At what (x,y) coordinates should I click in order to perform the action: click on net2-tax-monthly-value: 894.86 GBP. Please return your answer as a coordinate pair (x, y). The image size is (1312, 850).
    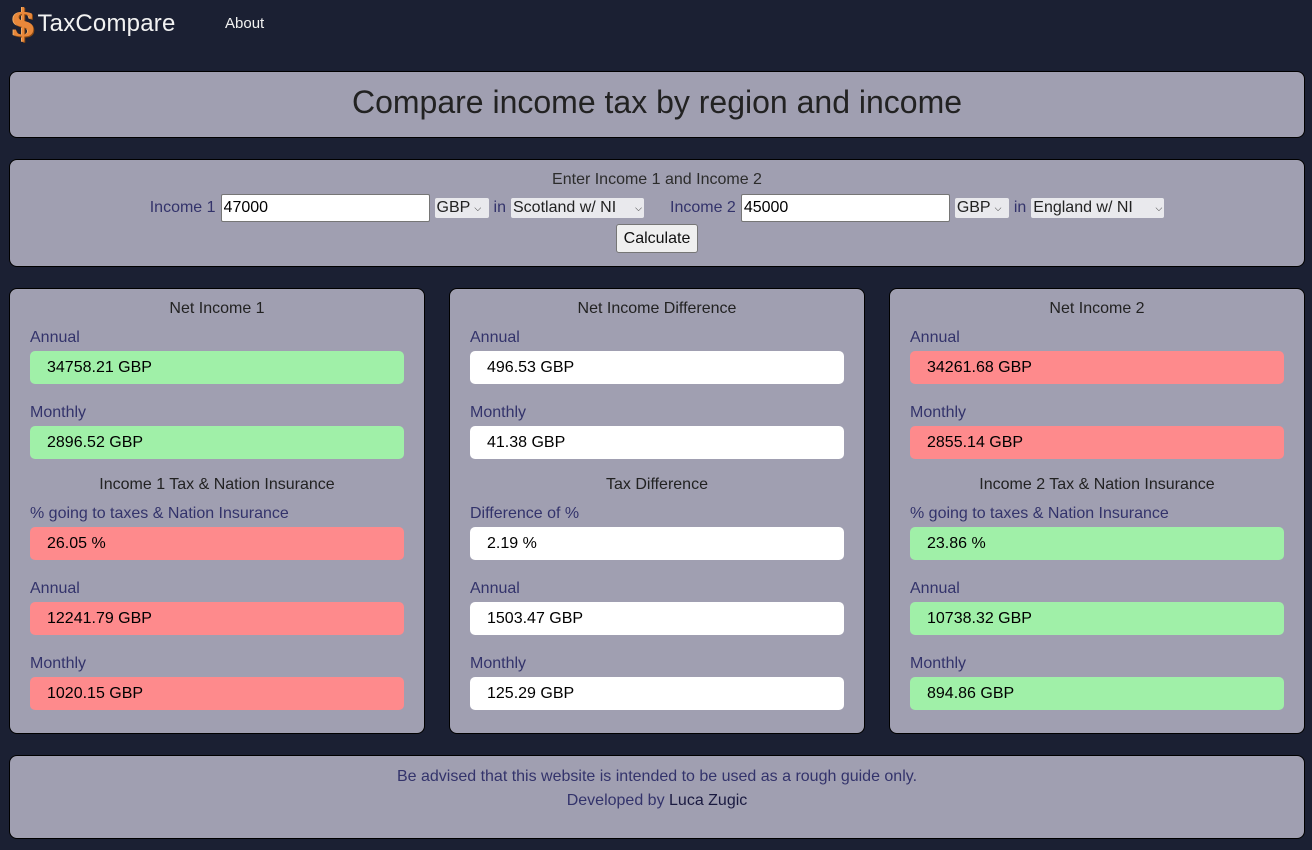
    Looking at the image, I should click on (1097, 693).